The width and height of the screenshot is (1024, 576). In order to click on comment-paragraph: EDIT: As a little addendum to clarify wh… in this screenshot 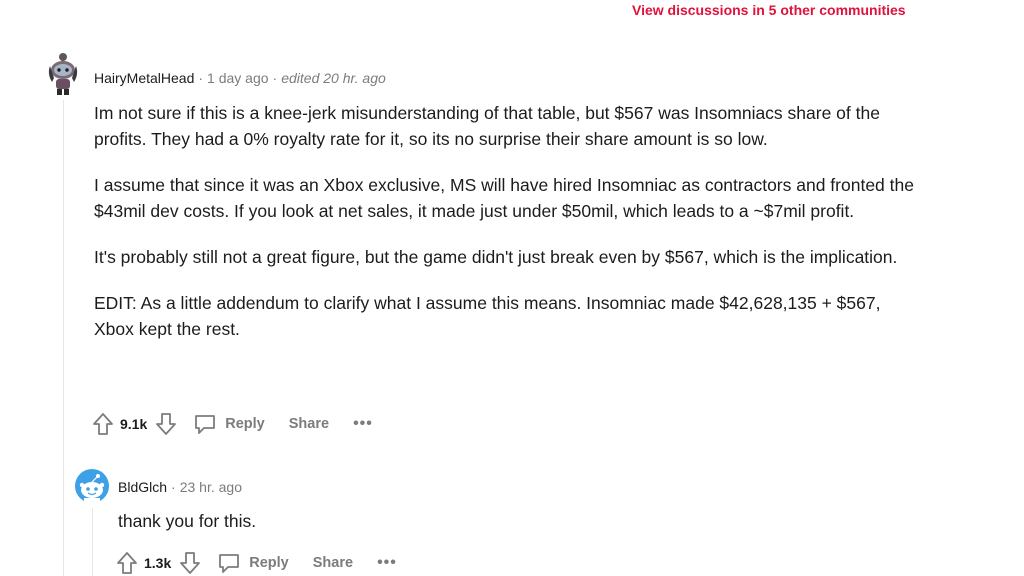, I will do `click(487, 316)`.